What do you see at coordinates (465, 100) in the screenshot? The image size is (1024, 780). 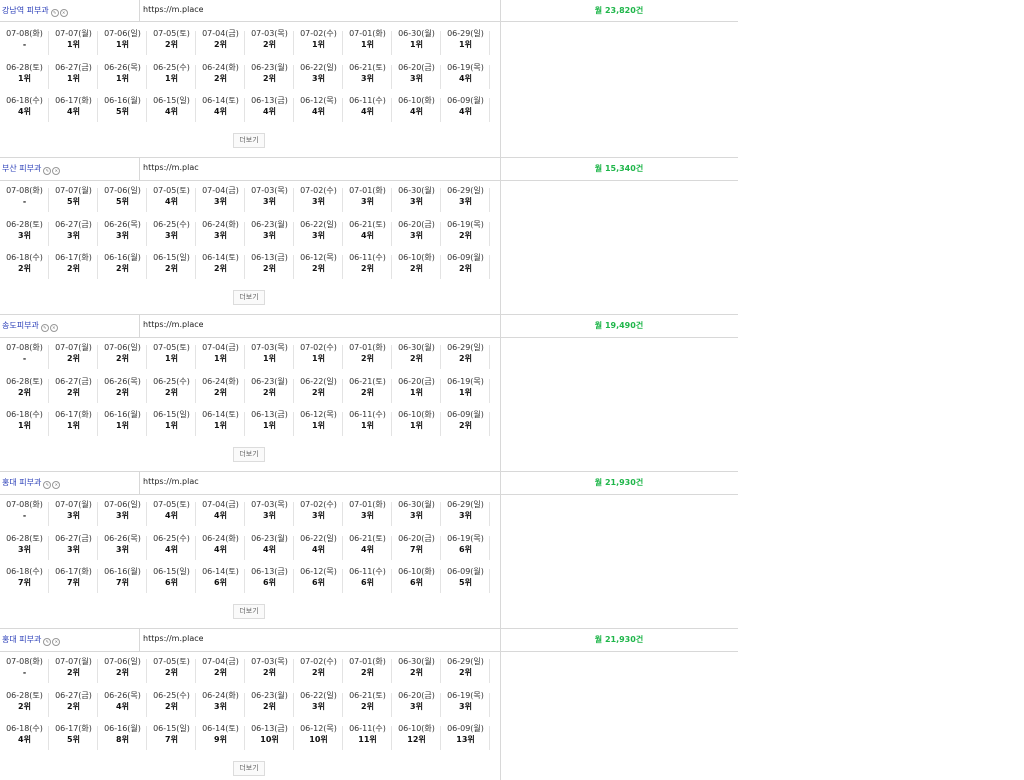 I see `rank-date: 06-09(월)` at bounding box center [465, 100].